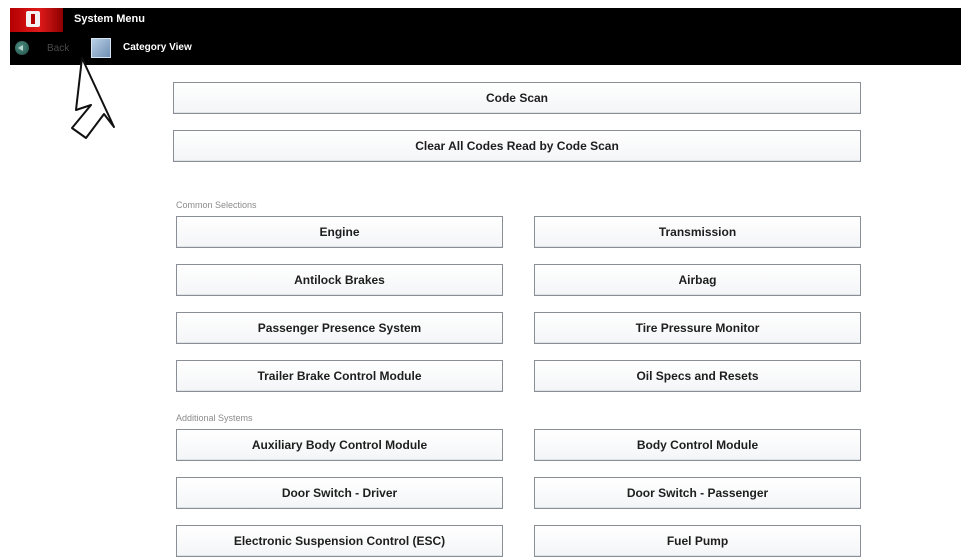 This screenshot has height=557, width=961. Describe the element at coordinates (697, 541) in the screenshot. I see `fuel-pump-button: Fuel Pump` at that location.